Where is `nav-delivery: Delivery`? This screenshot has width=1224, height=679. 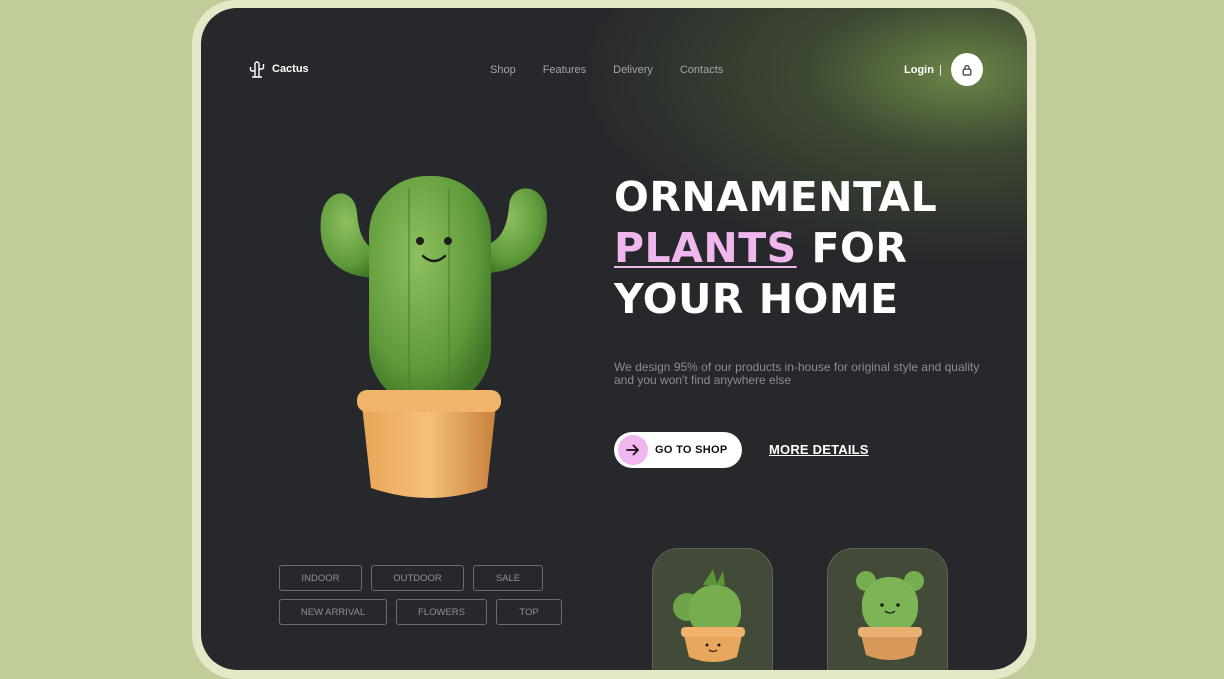 nav-delivery: Delivery is located at coordinates (633, 70).